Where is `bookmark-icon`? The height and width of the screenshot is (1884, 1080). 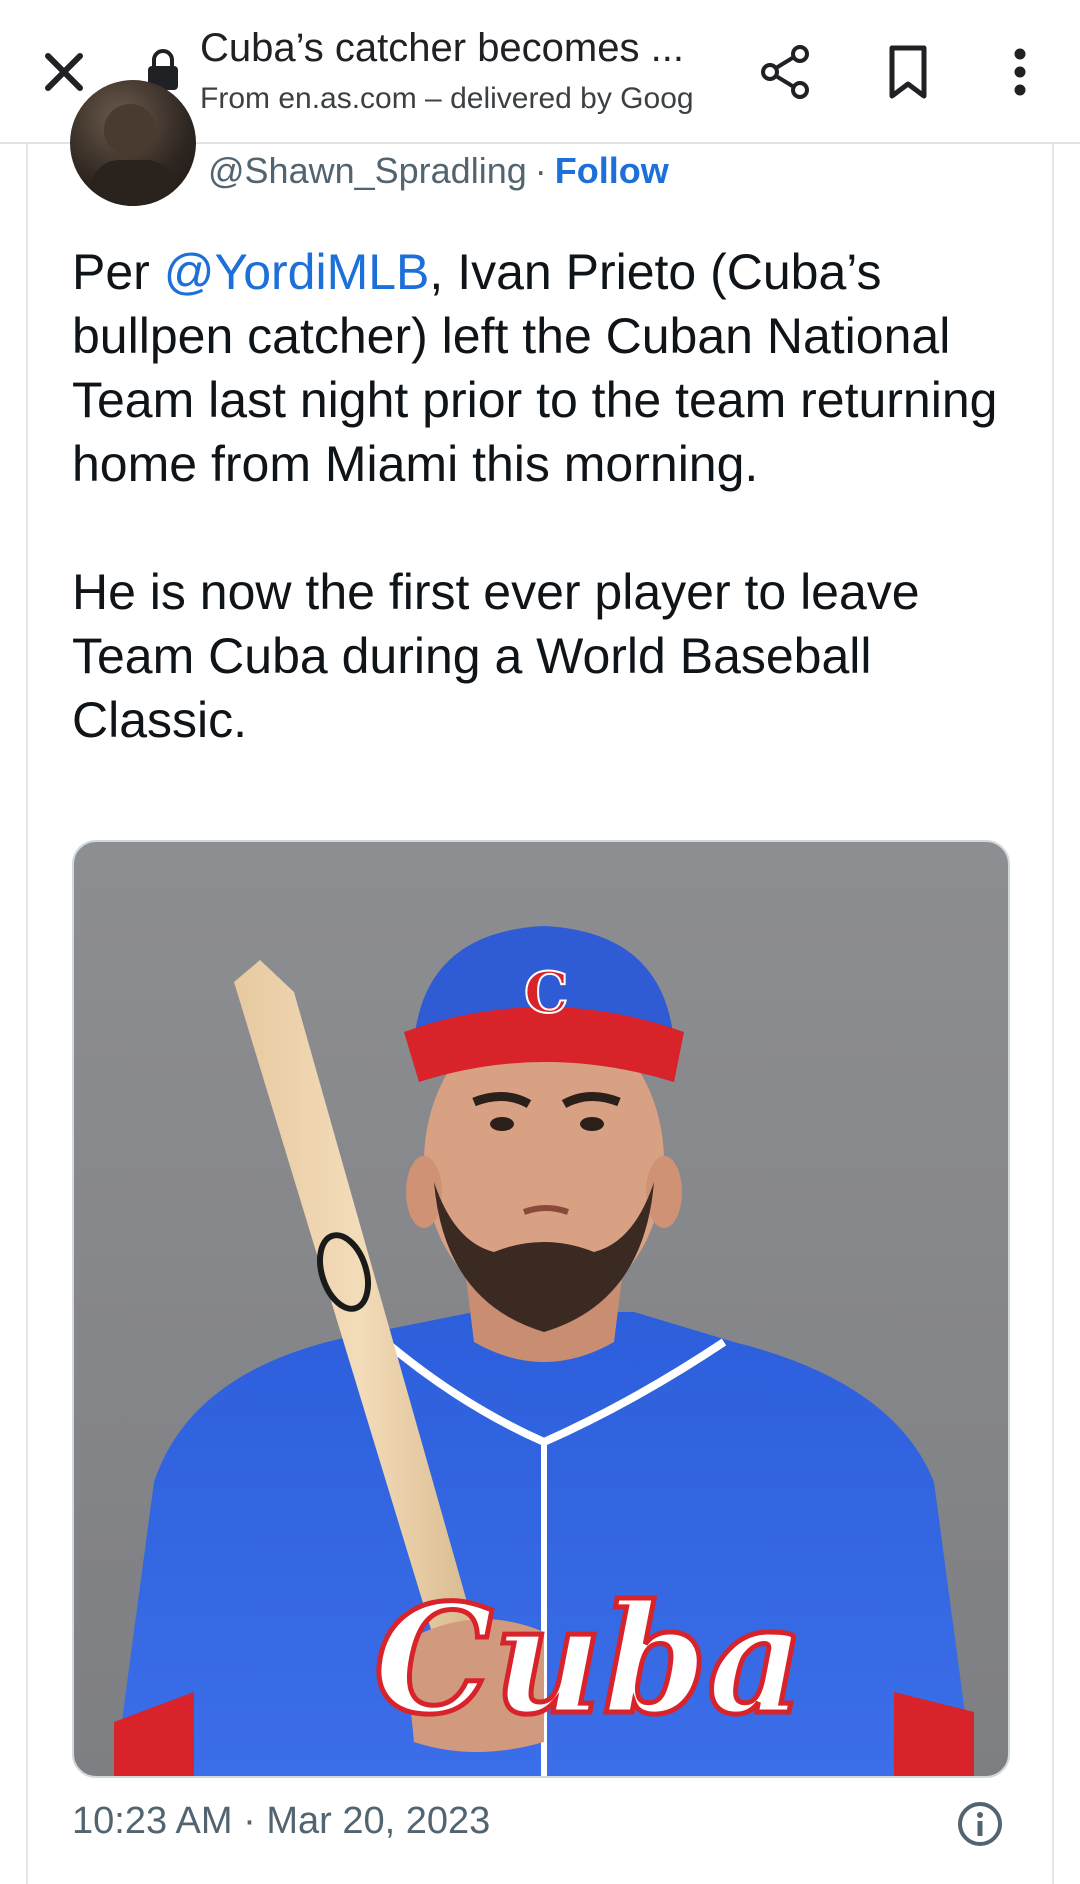 bookmark-icon is located at coordinates (908, 72).